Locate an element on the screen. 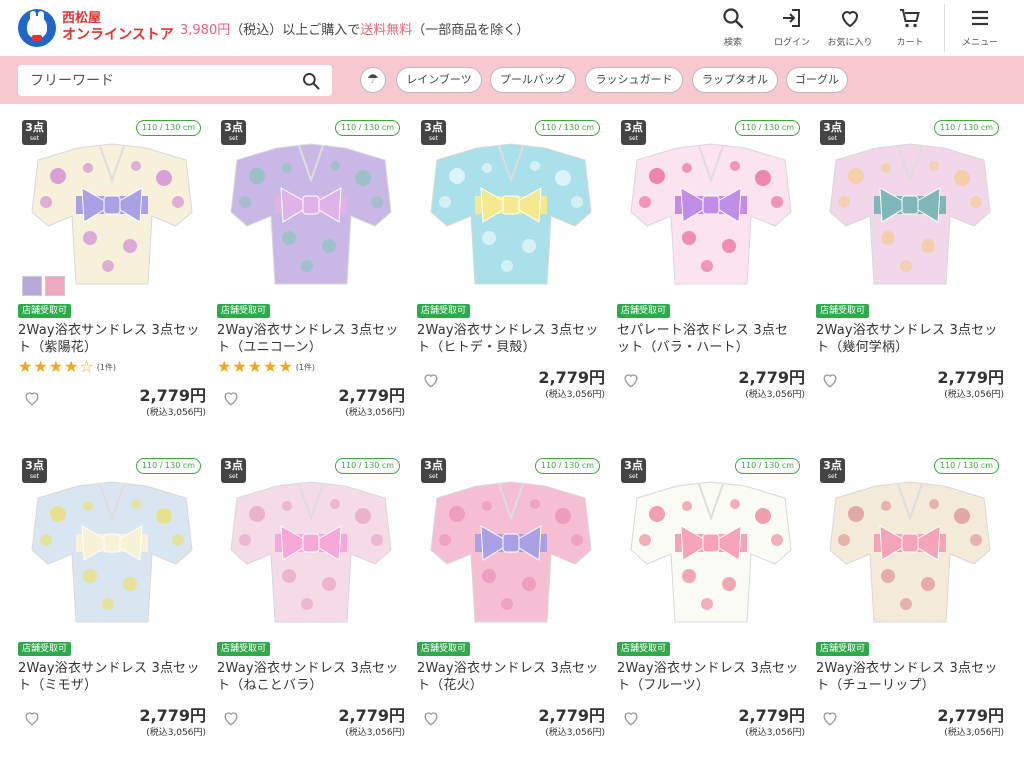  search-box is located at coordinates (175, 80).